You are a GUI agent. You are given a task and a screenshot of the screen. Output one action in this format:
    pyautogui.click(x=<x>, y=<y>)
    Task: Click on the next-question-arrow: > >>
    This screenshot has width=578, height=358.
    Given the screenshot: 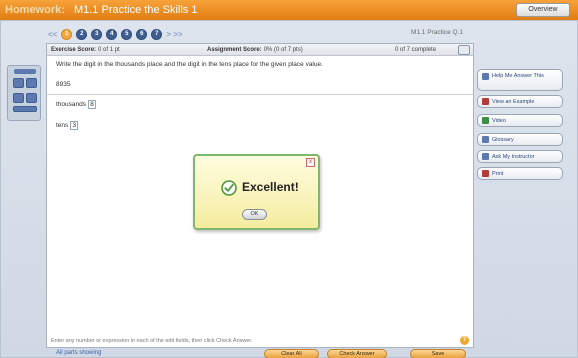 What is the action you would take?
    pyautogui.click(x=174, y=34)
    